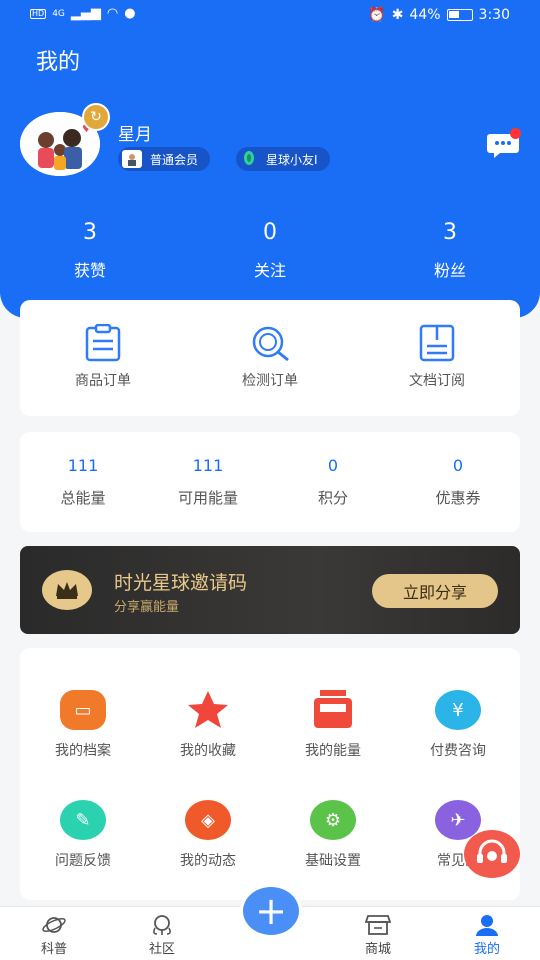 The image size is (540, 960). What do you see at coordinates (397, 15) in the screenshot?
I see `bluetooth-icon: ✱` at bounding box center [397, 15].